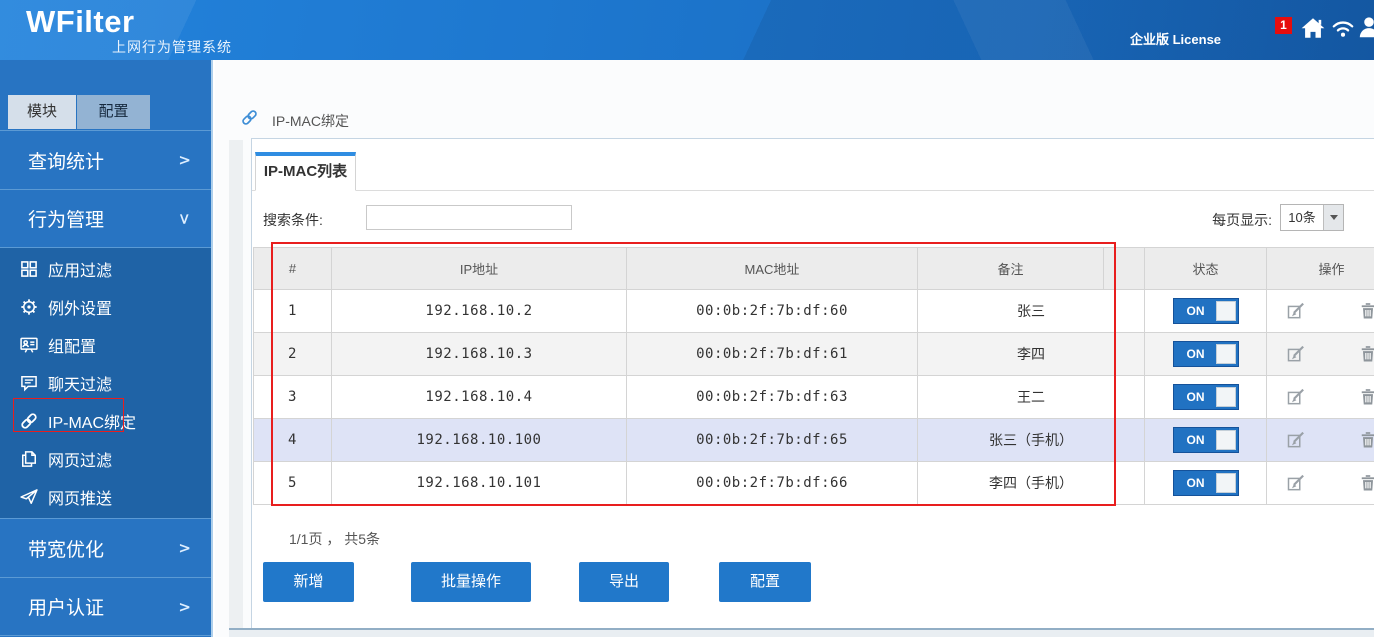 The height and width of the screenshot is (637, 1374). I want to click on footer-strip, so click(801, 632).